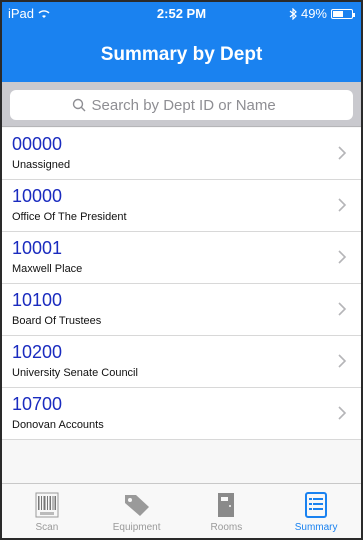  I want to click on dept-code: 10200, so click(37, 352).